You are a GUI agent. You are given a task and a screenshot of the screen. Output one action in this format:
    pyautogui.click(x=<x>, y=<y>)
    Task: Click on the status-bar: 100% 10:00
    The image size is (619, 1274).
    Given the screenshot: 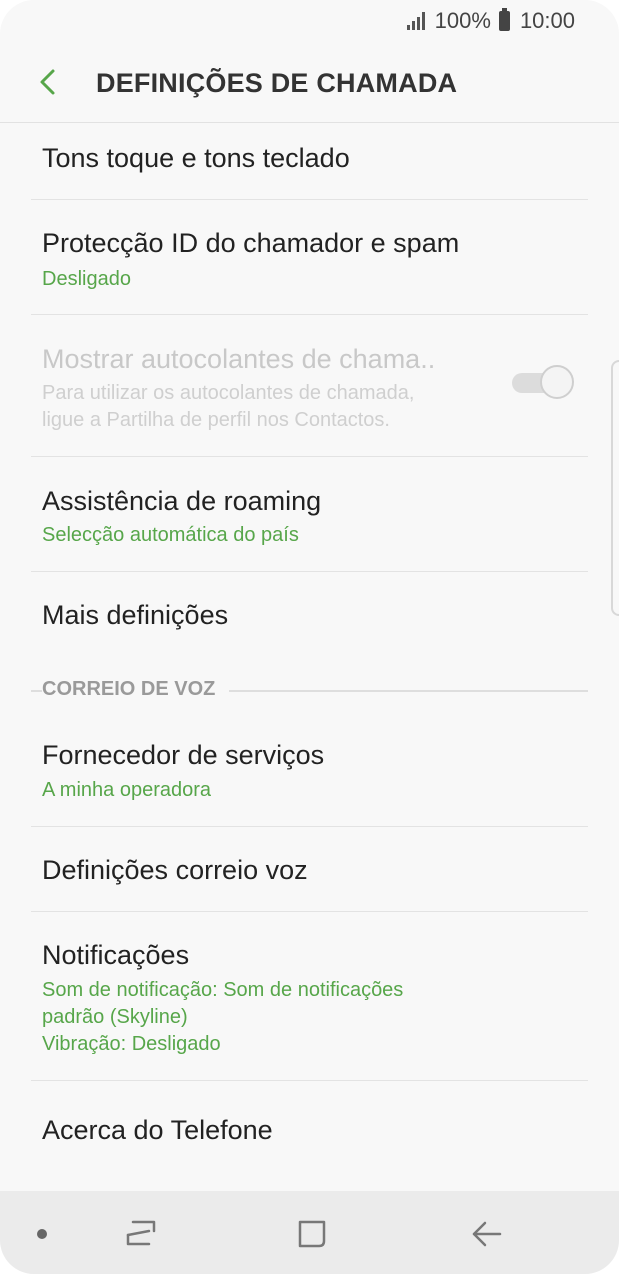 What is the action you would take?
    pyautogui.click(x=309, y=21)
    